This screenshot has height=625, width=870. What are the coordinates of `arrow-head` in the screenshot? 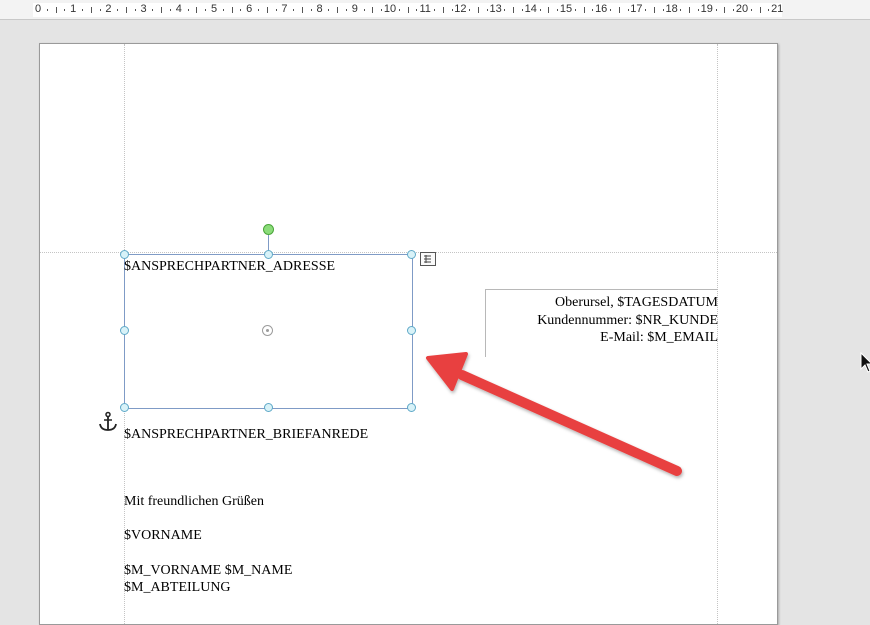 It's located at (447, 371).